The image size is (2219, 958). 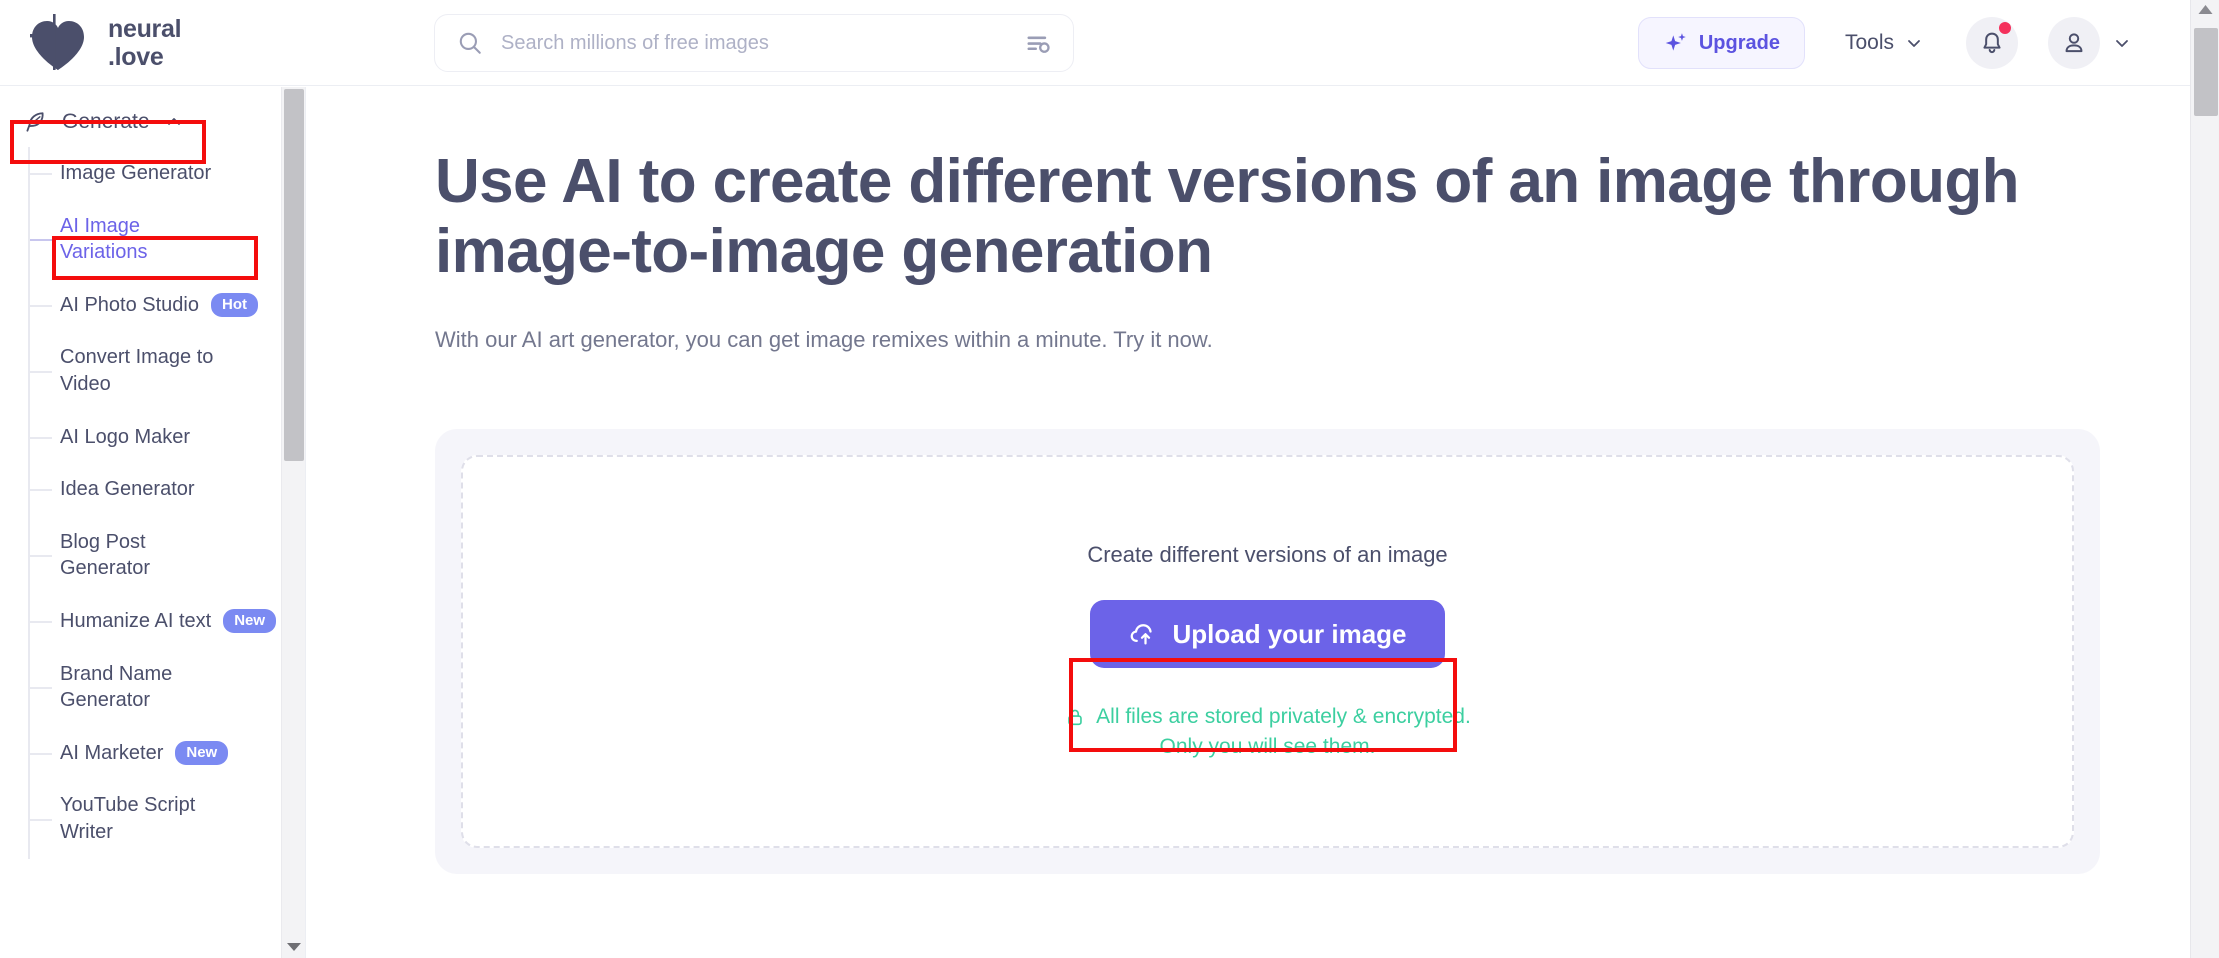 What do you see at coordinates (104, 239) in the screenshot?
I see `sidebar-item-label: AI Image Variations` at bounding box center [104, 239].